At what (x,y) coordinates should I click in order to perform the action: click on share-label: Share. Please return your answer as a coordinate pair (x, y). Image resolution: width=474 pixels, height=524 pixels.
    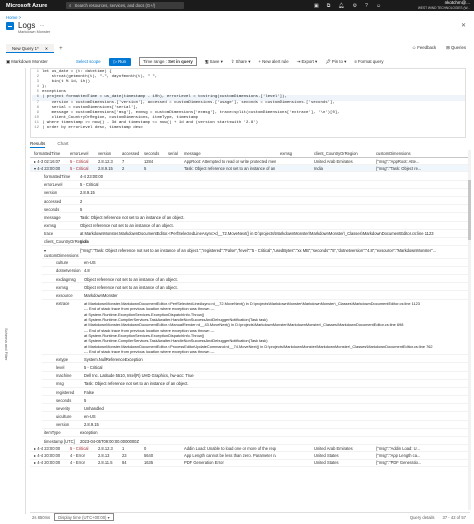
    Looking at the image, I should click on (241, 61).